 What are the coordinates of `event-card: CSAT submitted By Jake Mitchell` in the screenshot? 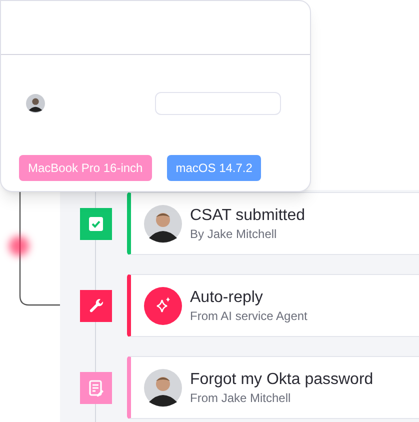 It's located at (273, 223).